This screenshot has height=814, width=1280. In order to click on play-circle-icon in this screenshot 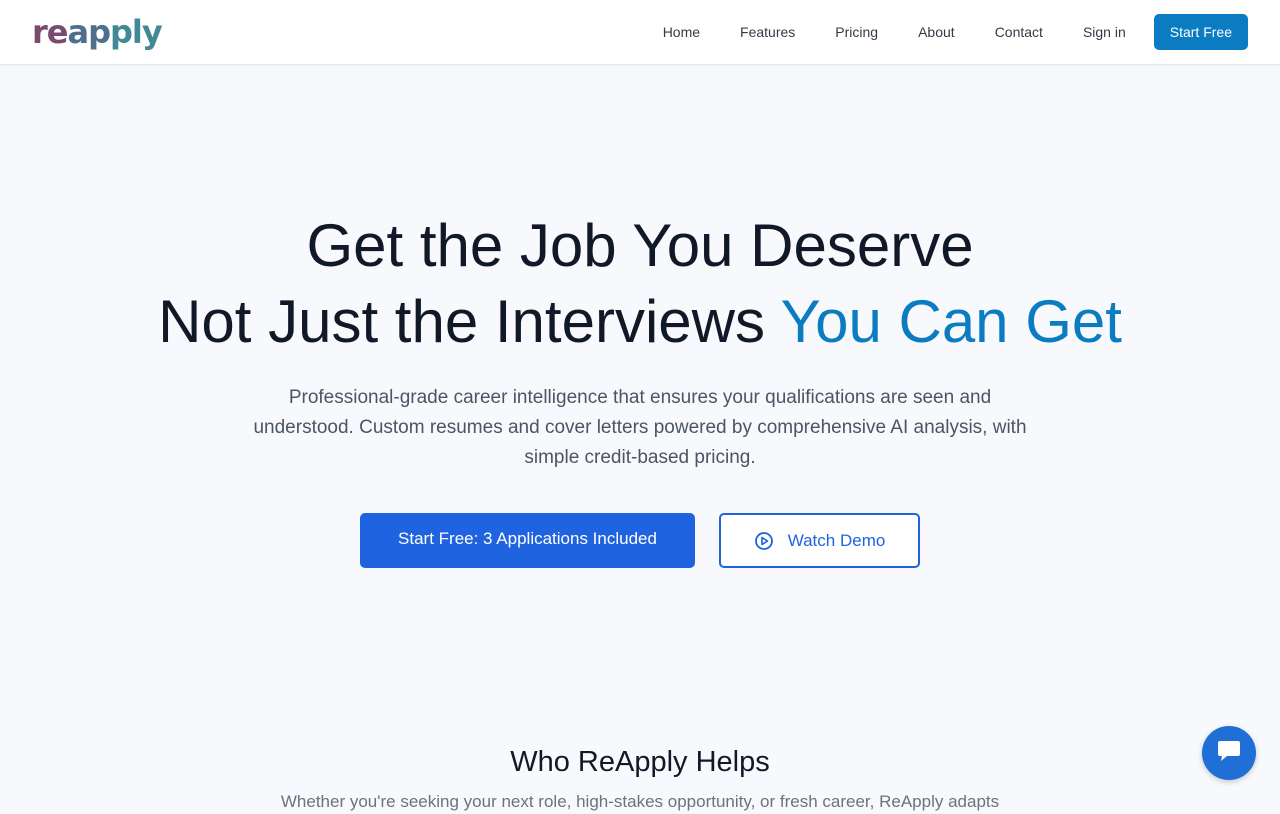, I will do `click(764, 541)`.